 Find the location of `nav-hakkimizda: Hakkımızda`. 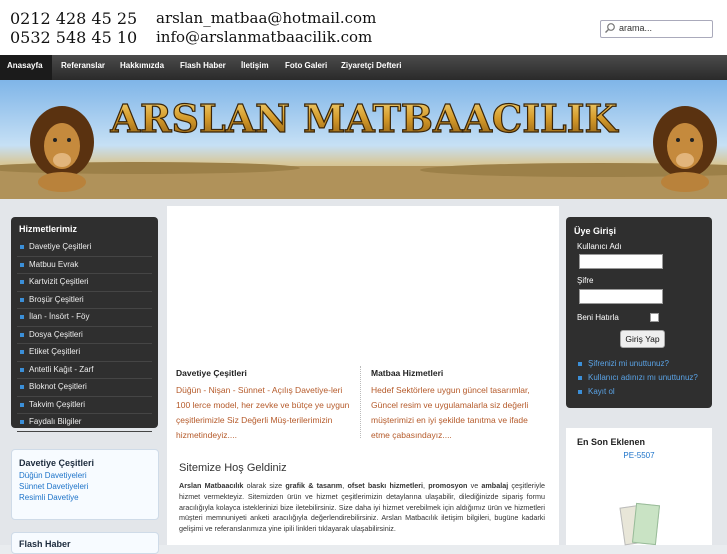

nav-hakkimizda: Hakkımızda is located at coordinates (142, 67).